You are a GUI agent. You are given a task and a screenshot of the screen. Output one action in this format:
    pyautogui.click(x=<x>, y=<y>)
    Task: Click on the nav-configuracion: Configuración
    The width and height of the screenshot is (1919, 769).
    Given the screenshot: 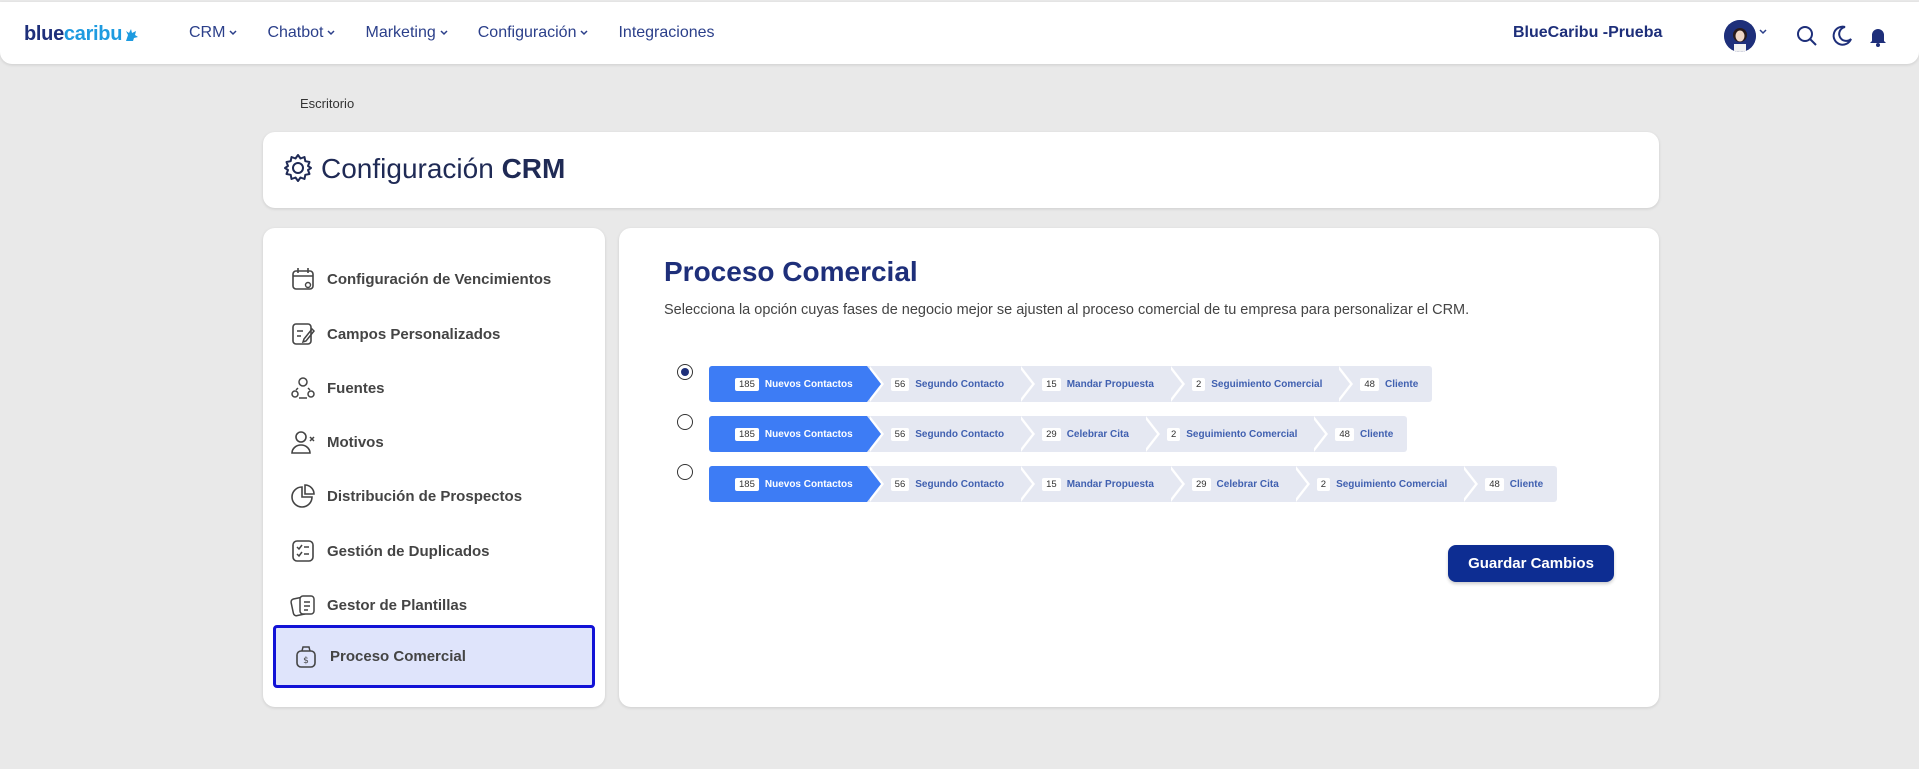 What is the action you would take?
    pyautogui.click(x=533, y=33)
    